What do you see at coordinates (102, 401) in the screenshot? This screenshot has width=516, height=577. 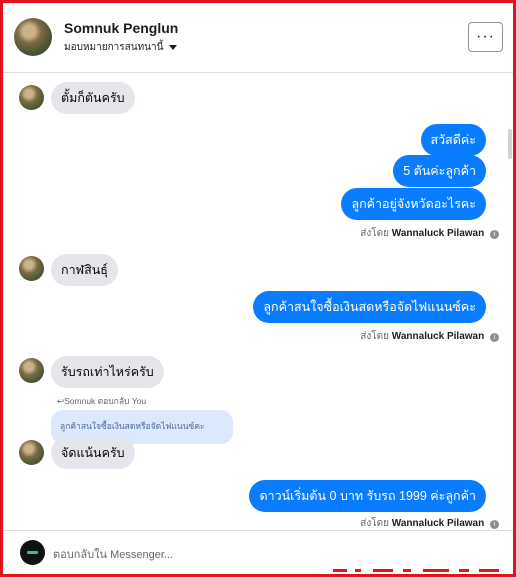 I see `reply-header: ↩Somnuk ตอบกลับ You` at bounding box center [102, 401].